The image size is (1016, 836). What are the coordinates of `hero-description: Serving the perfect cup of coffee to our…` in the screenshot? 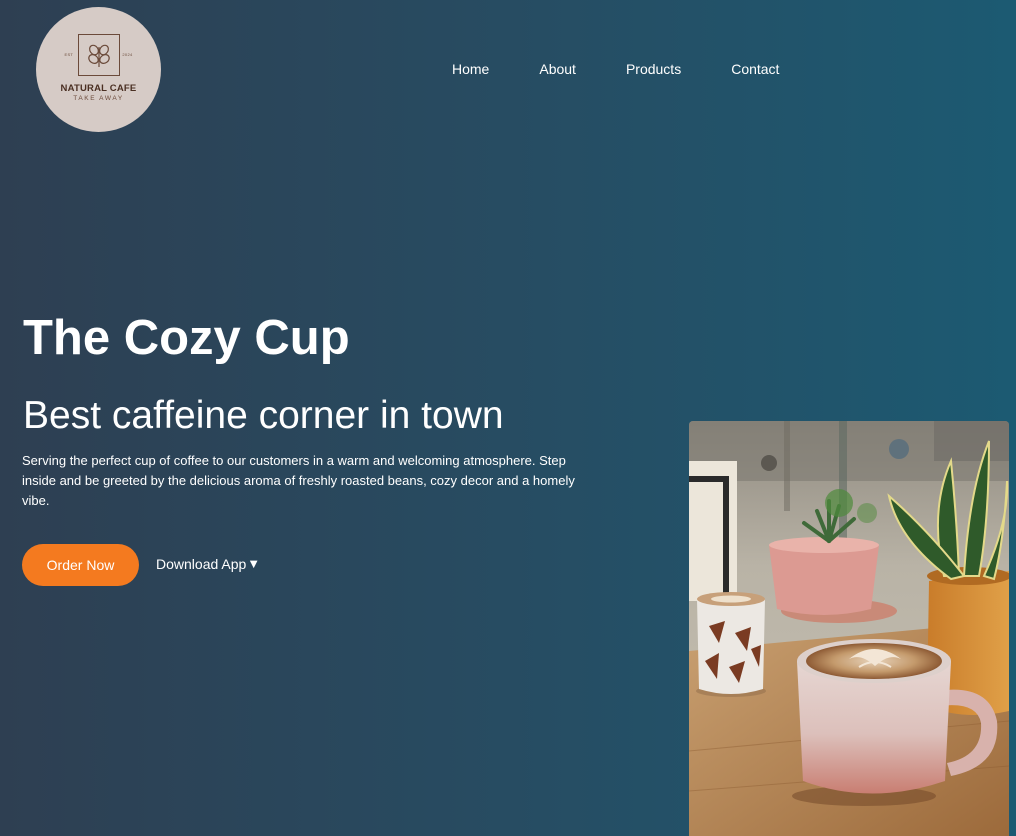 It's located at (298, 480).